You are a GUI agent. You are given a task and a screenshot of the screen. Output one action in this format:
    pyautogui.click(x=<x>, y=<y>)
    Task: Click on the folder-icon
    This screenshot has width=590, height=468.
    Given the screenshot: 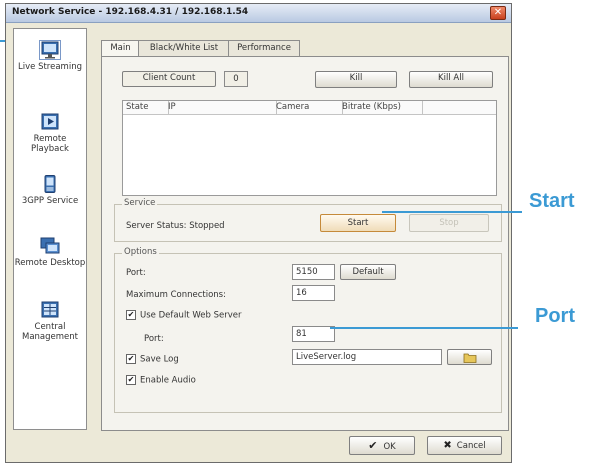 What is the action you would take?
    pyautogui.click(x=469, y=358)
    